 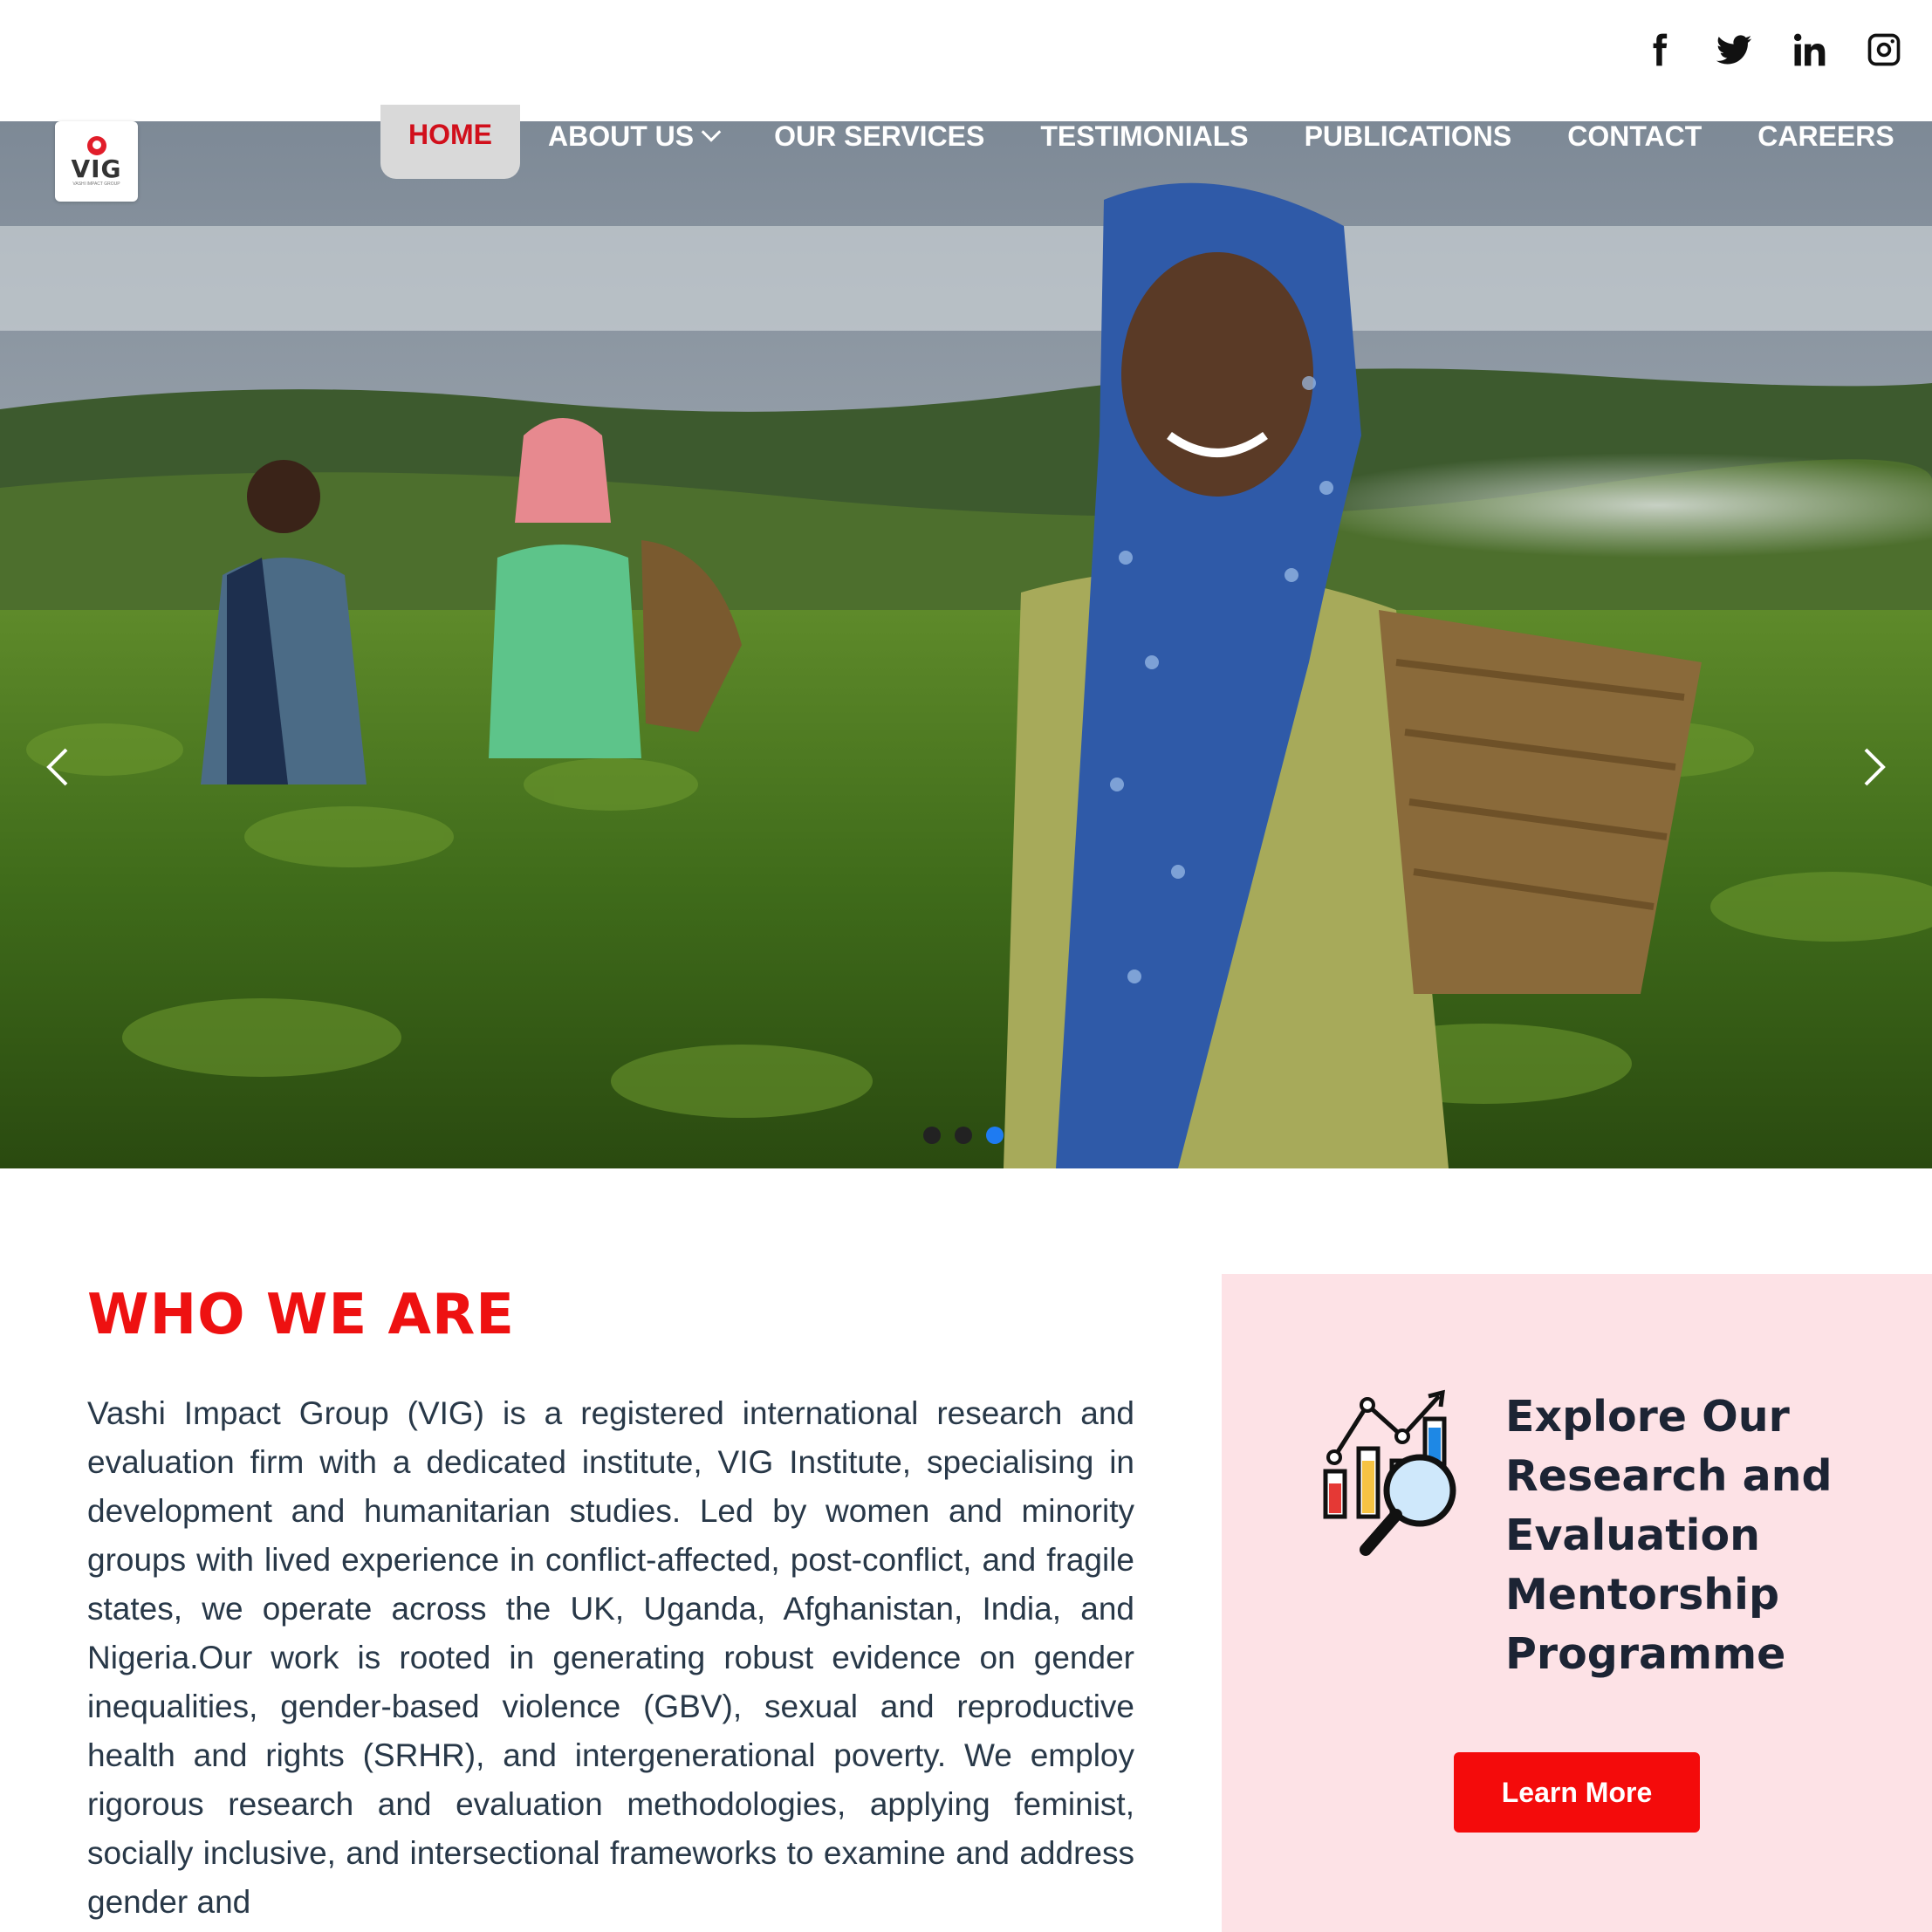 I want to click on nav-contact-label: CONTACT, so click(x=1635, y=136).